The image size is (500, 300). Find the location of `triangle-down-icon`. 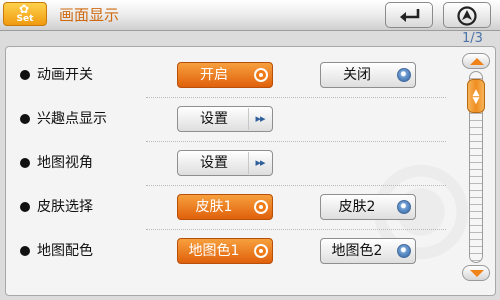

triangle-down-icon is located at coordinates (477, 273).